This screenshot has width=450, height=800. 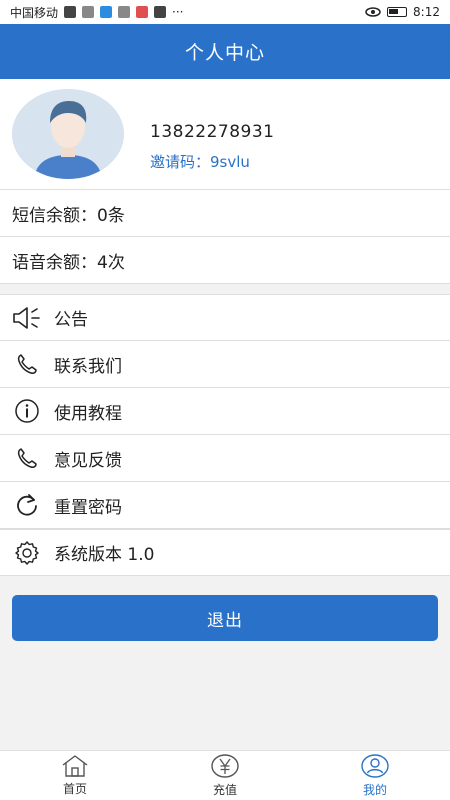 I want to click on menu-item-reset-password: 重置密码, so click(x=225, y=505).